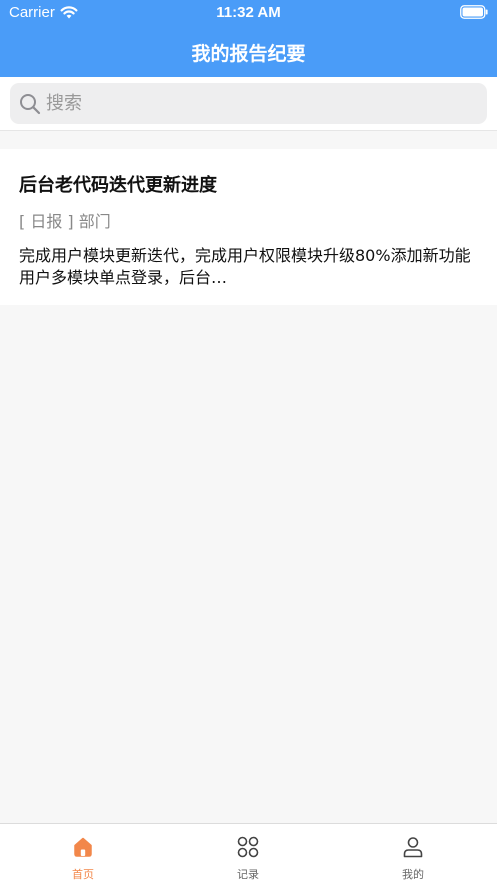 This screenshot has width=497, height=883. Describe the element at coordinates (248, 874) in the screenshot. I see `tab-records-label: 记录` at that location.